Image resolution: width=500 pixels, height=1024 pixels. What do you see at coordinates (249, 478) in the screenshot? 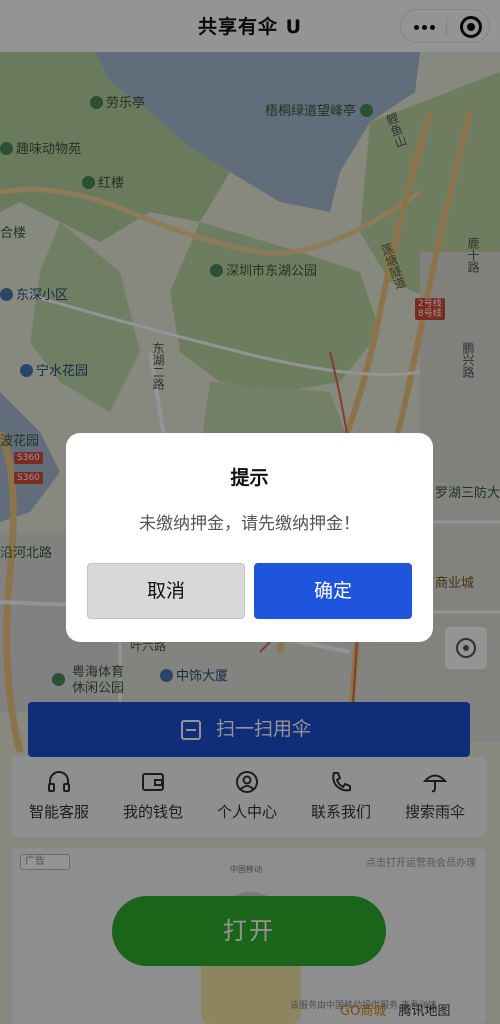
I see `dialog-title: 提示` at bounding box center [249, 478].